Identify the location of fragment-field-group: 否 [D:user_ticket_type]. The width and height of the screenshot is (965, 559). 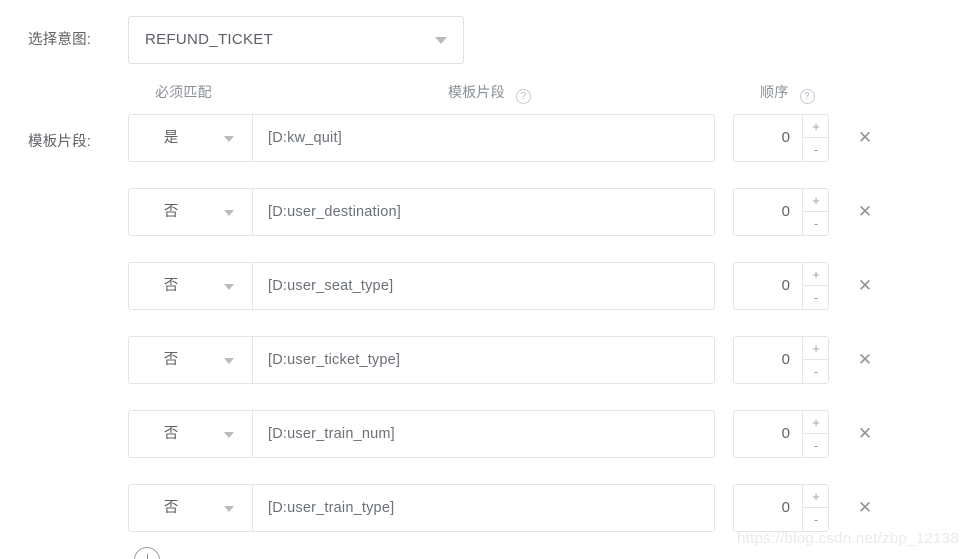
(421, 360).